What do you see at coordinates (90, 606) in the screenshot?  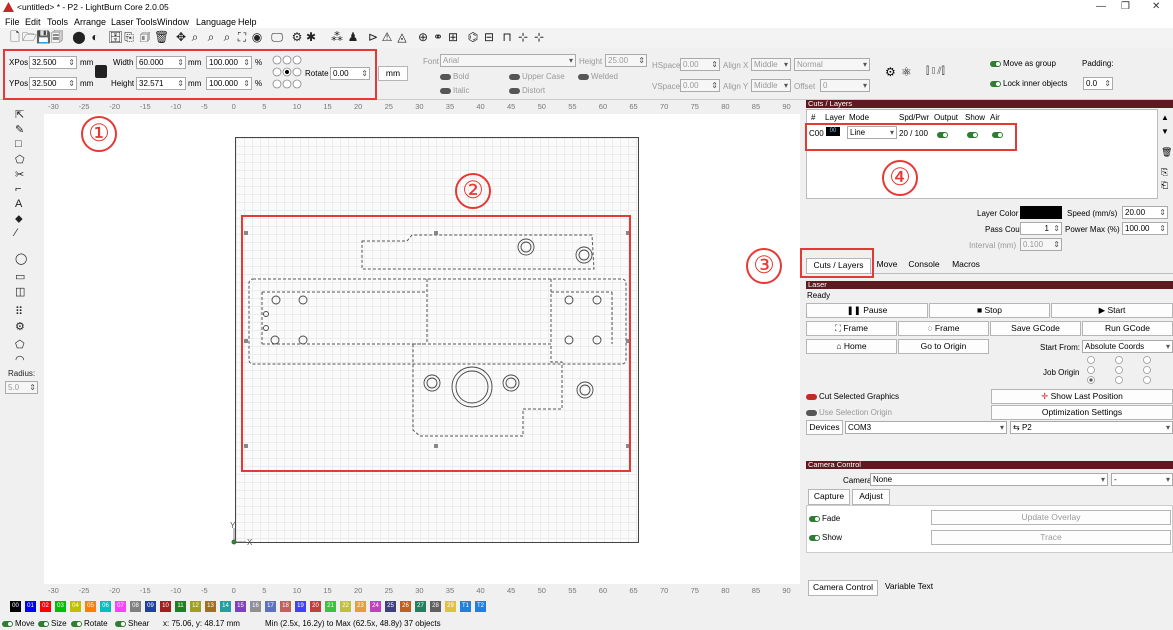 I see `palette-swatch: 05` at bounding box center [90, 606].